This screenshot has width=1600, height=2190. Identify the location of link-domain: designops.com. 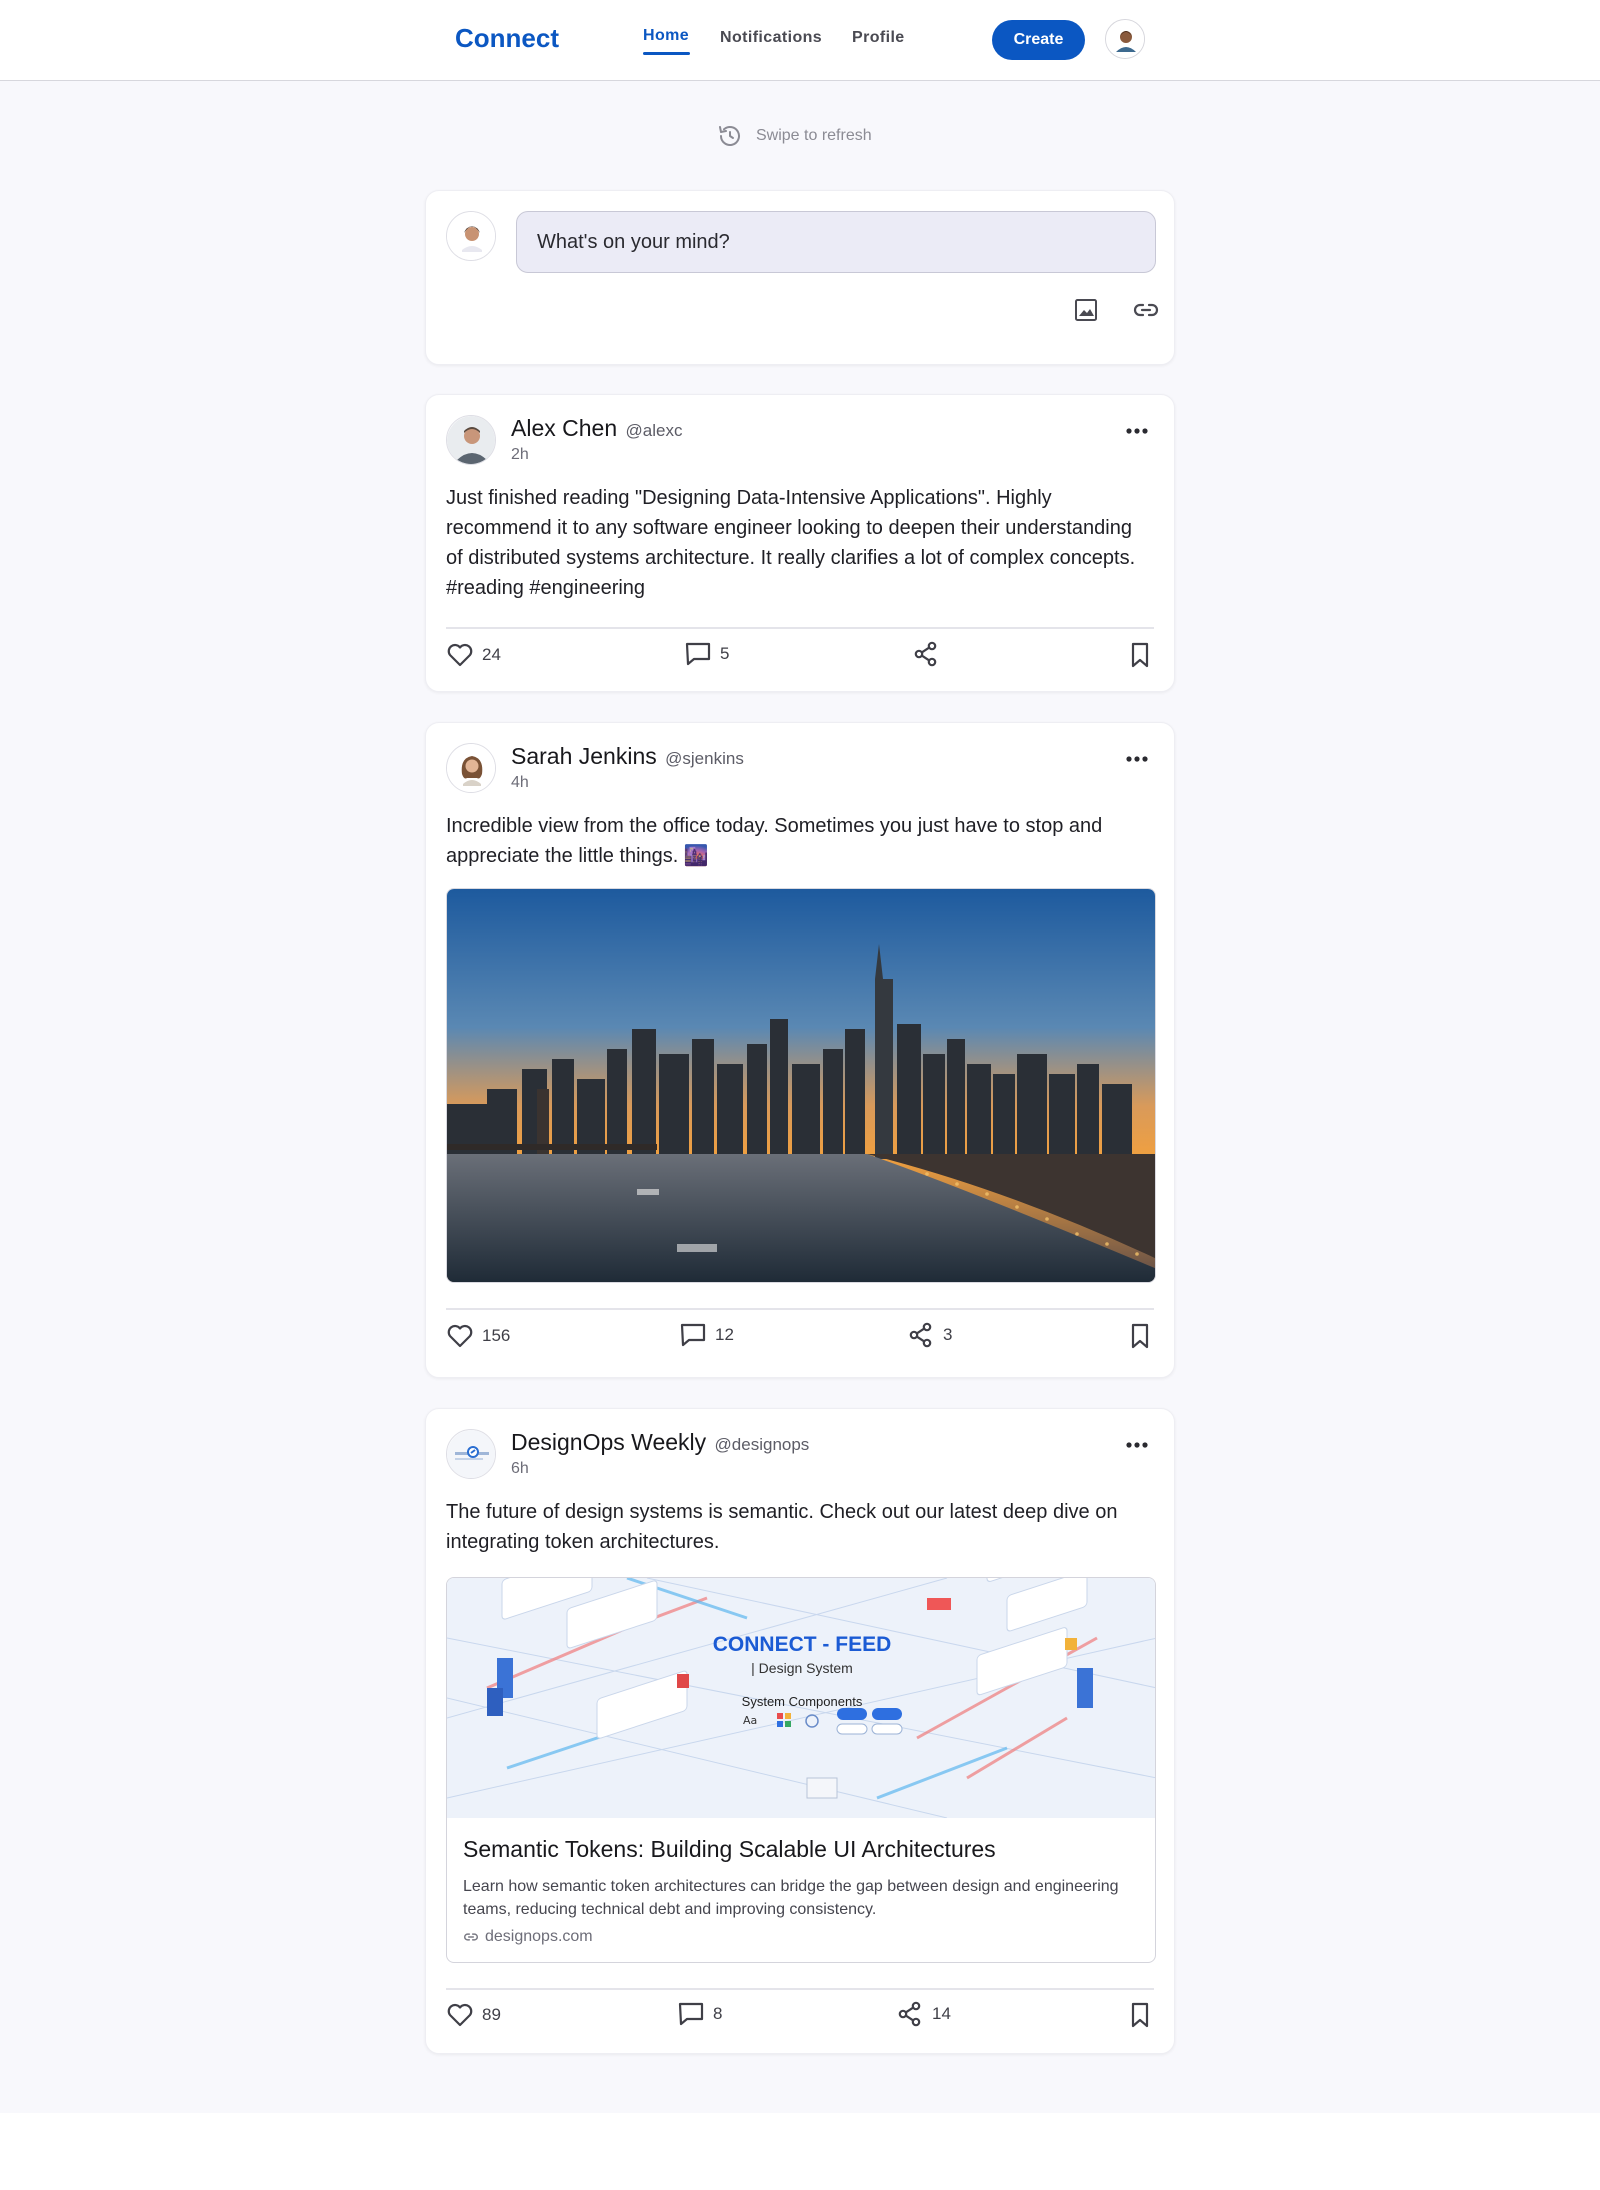
(528, 1937).